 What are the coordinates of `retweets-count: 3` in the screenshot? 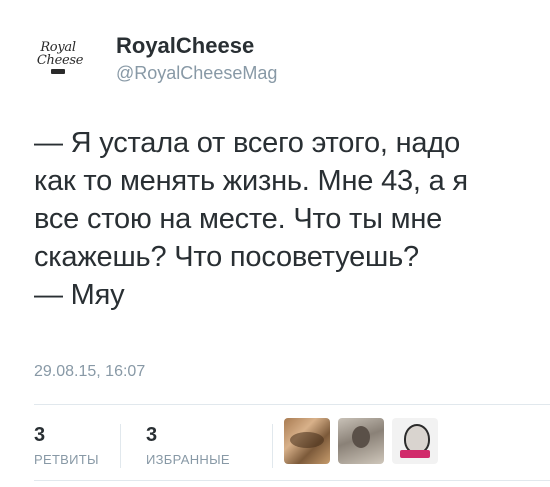 It's located at (40, 435).